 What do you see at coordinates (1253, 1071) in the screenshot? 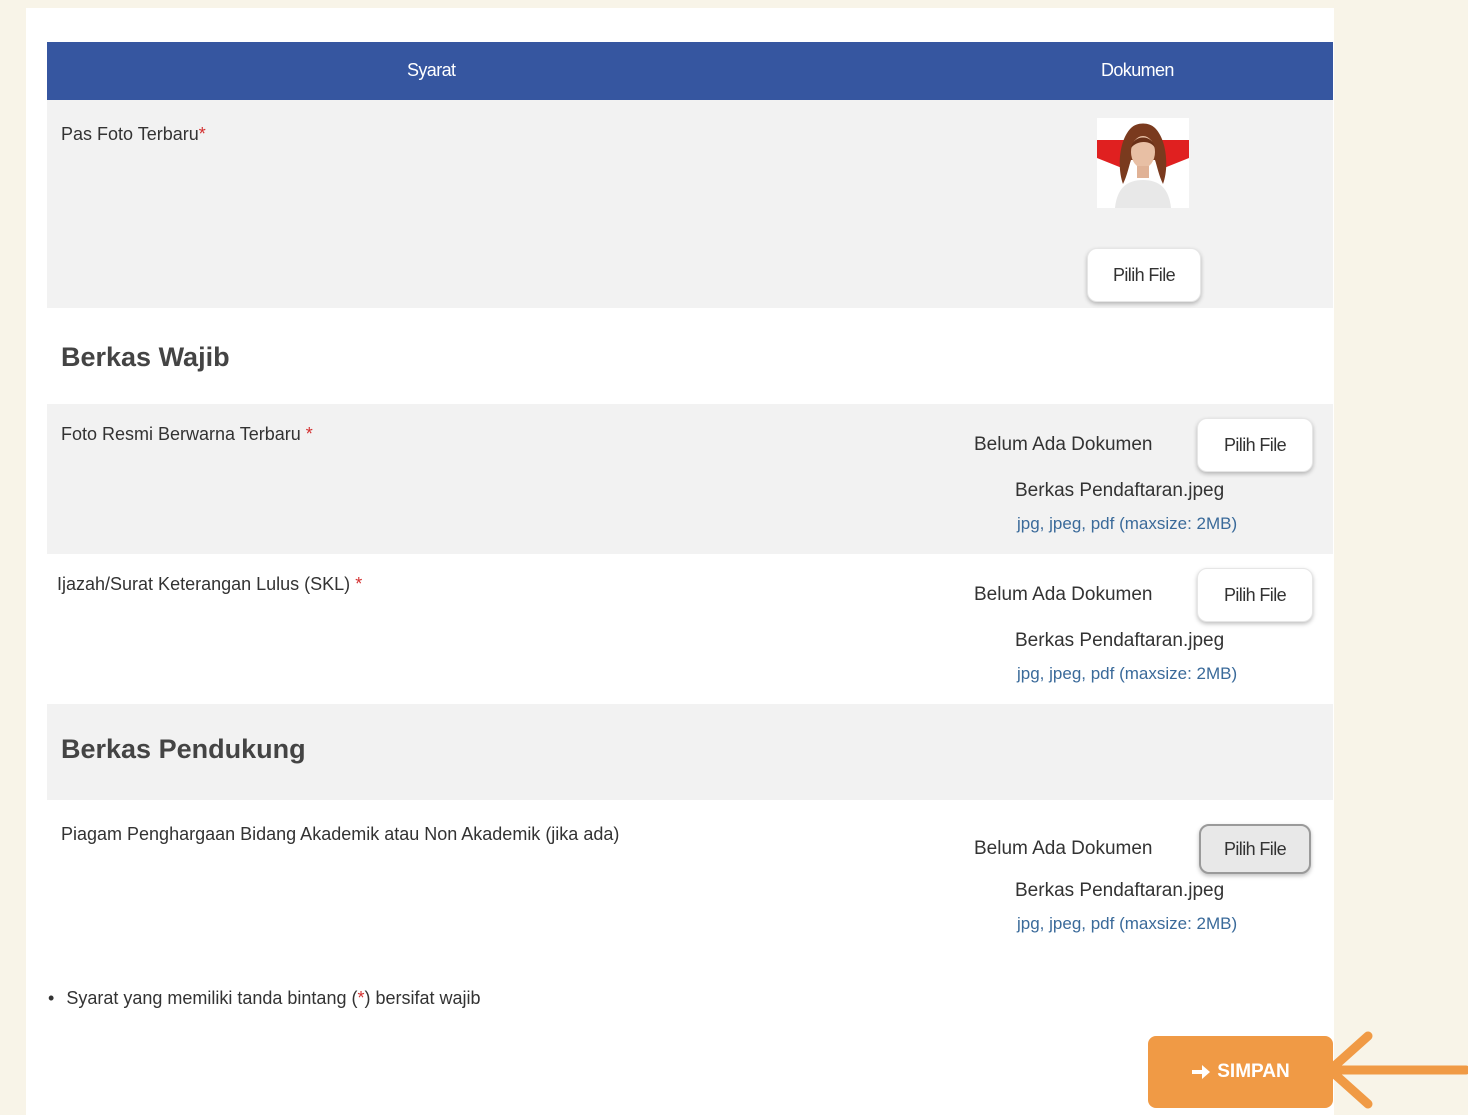
I see `simpan-label: SIMPAN` at bounding box center [1253, 1071].